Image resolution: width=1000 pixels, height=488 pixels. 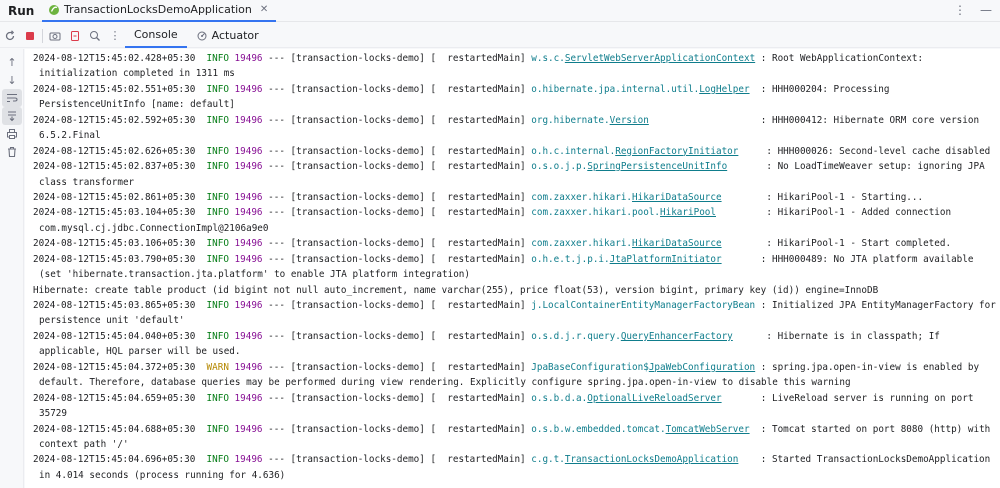 What do you see at coordinates (30, 36) in the screenshot?
I see `stop-icon` at bounding box center [30, 36].